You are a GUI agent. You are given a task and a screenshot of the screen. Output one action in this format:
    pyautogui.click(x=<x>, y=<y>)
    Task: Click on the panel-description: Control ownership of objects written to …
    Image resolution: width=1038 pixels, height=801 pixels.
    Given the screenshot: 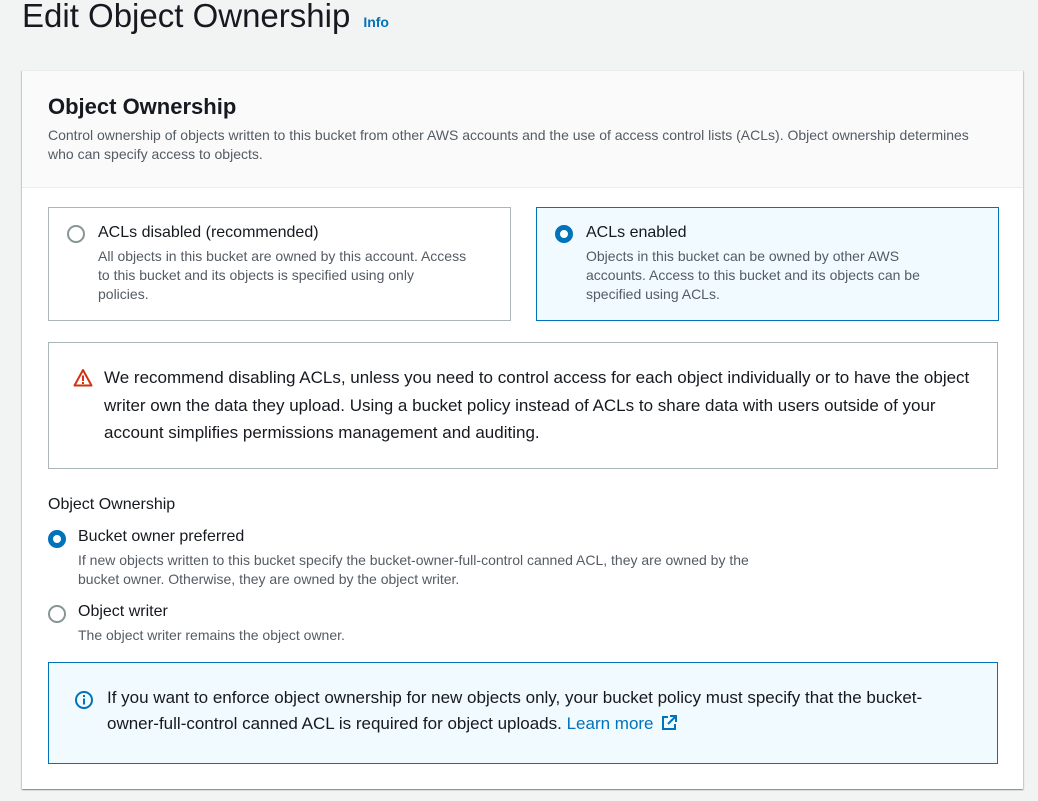 What is the action you would take?
    pyautogui.click(x=508, y=144)
    